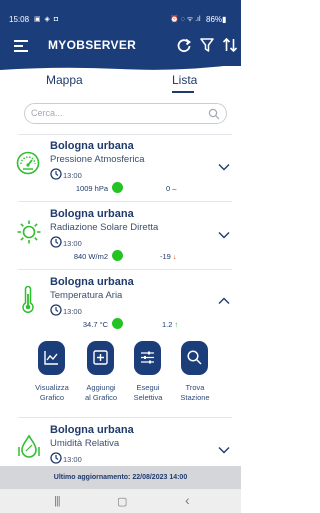  Describe the element at coordinates (101, 392) in the screenshot. I see `add-to-chart-label: Aggiungi al Grafico` at that location.